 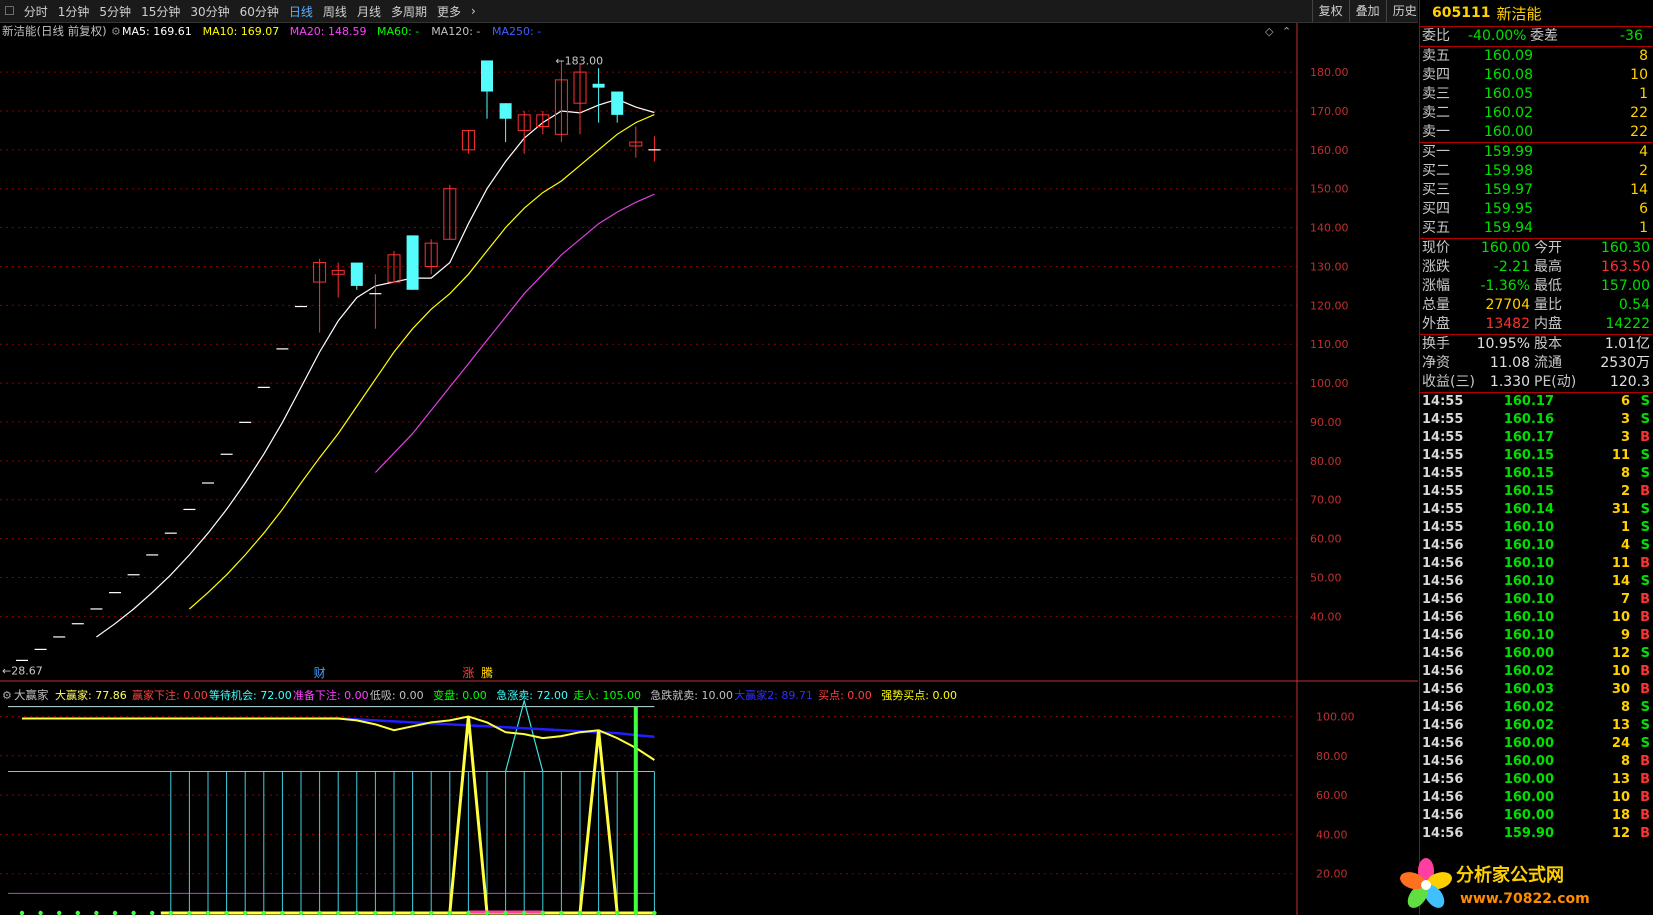 I want to click on buy-level-row: 买三 159.97 14, so click(x=1536, y=190).